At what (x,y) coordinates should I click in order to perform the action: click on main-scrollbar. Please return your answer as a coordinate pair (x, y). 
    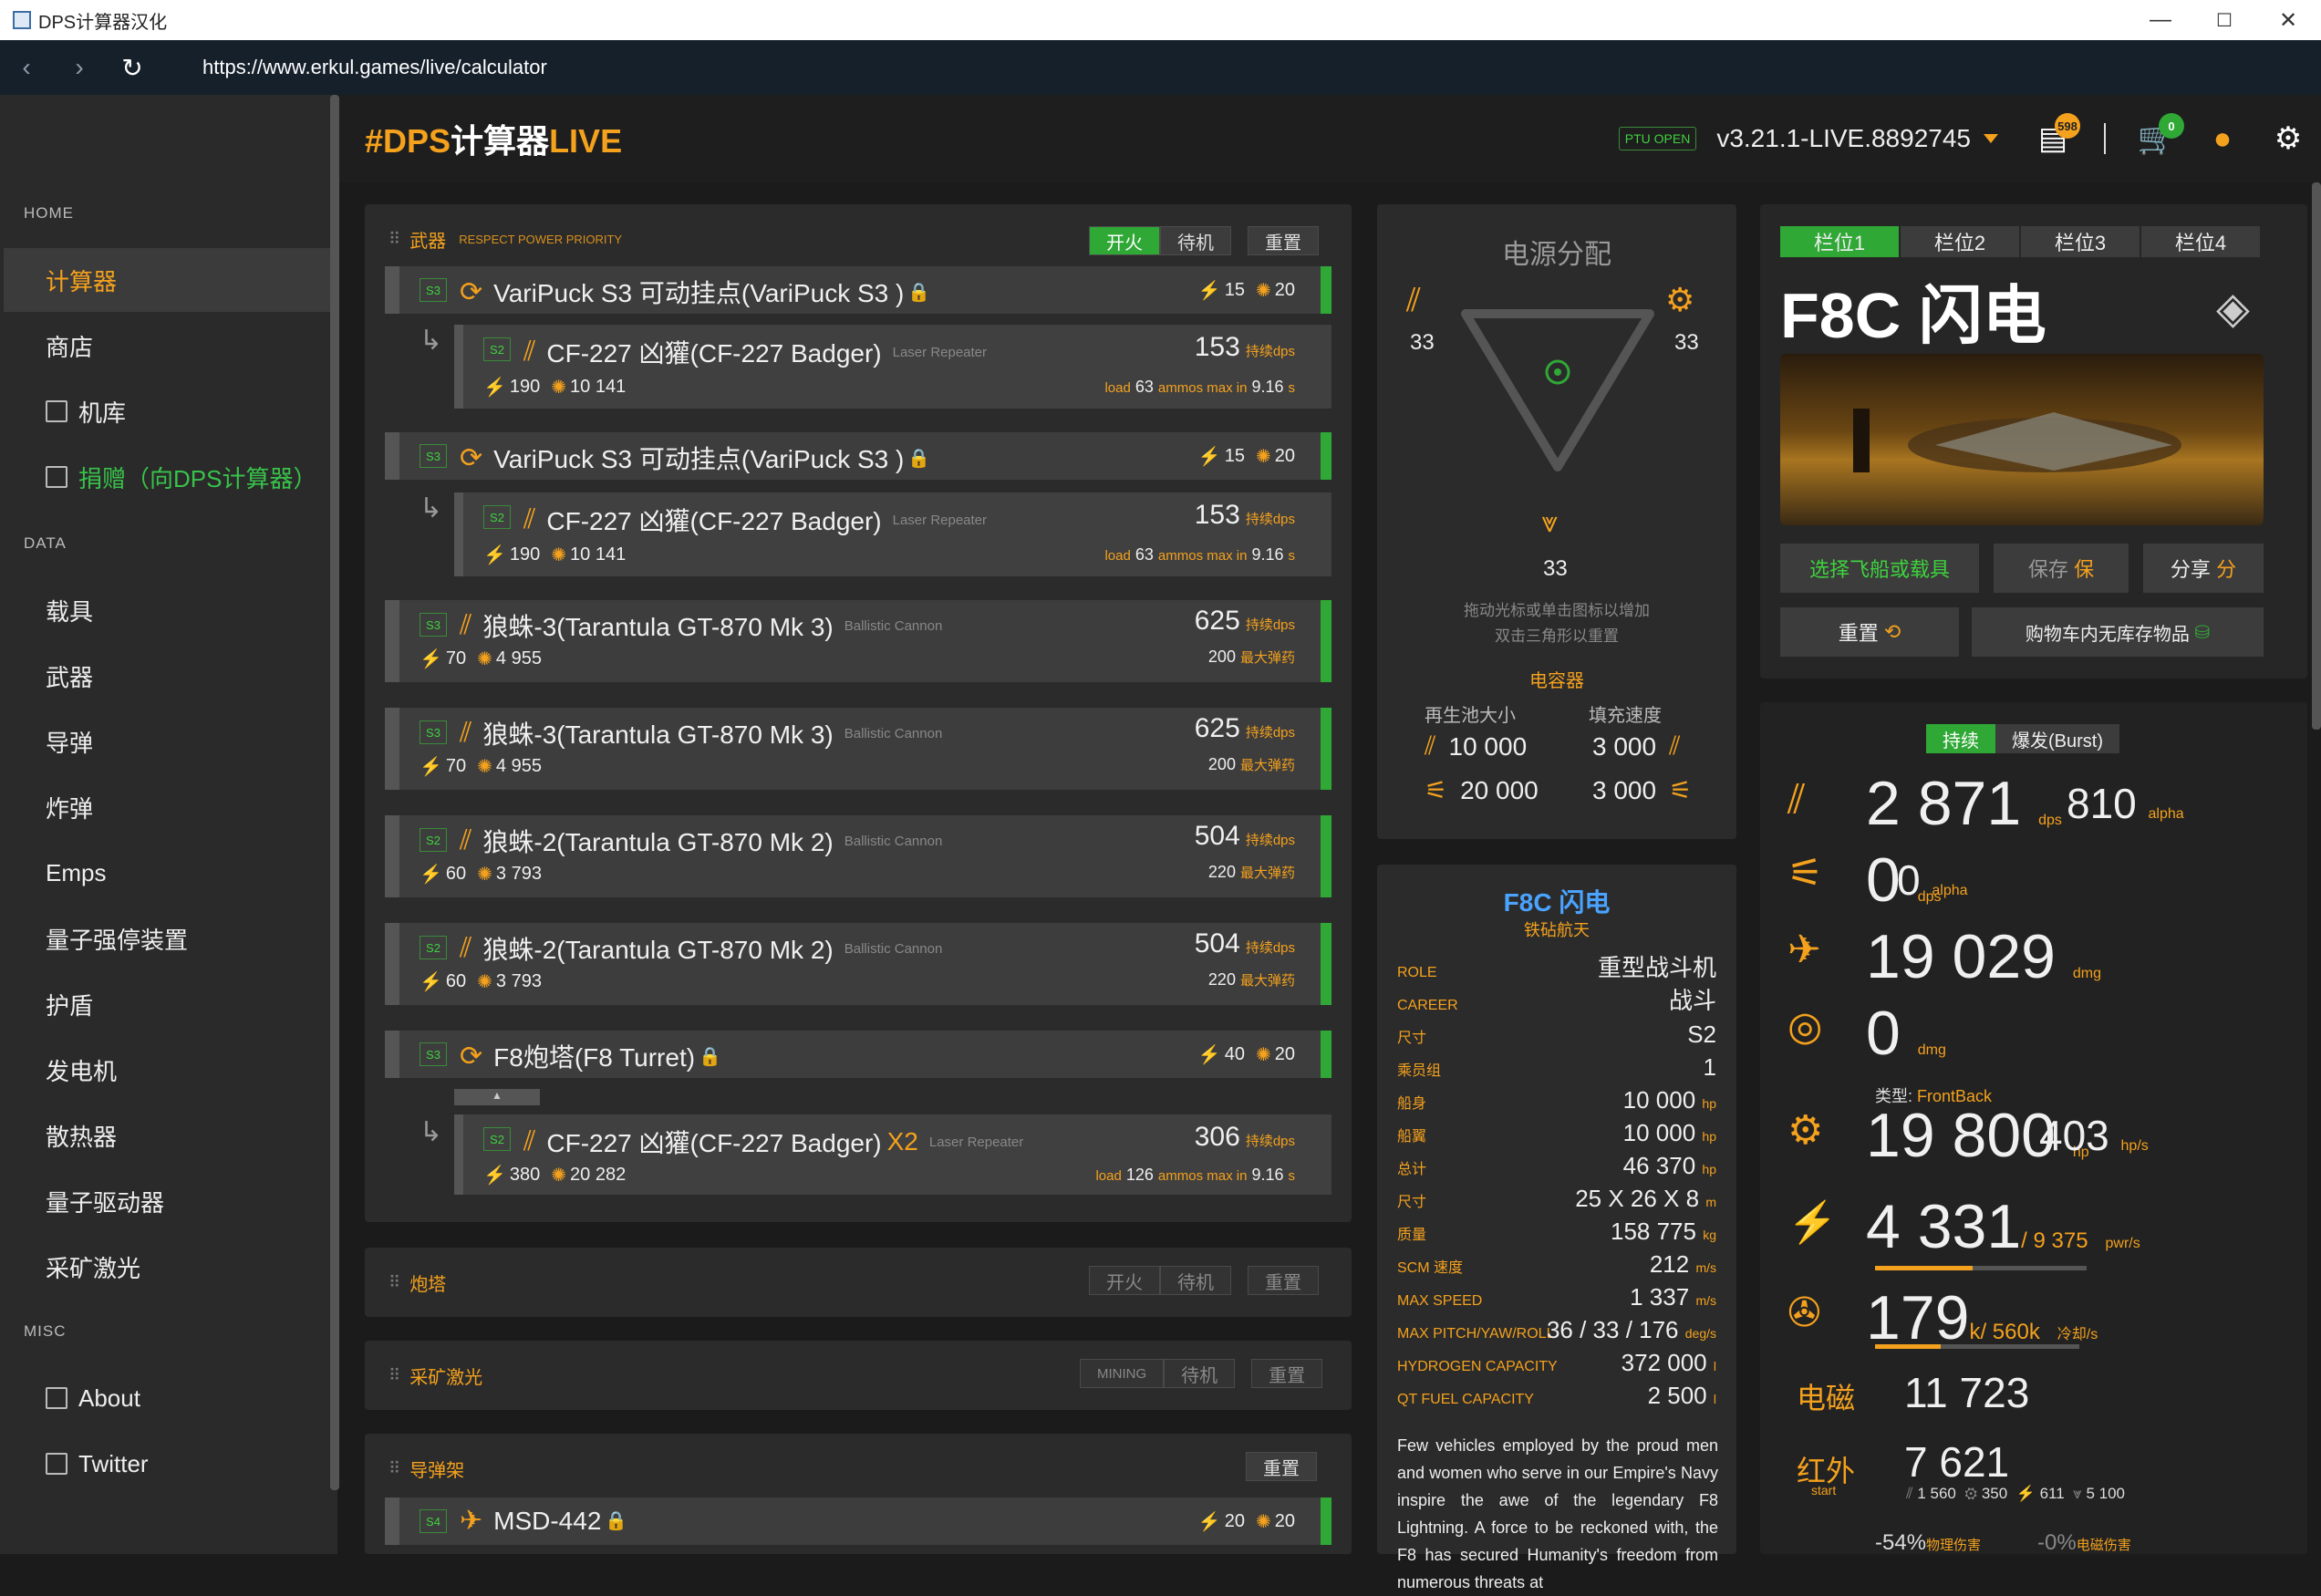
    Looking at the image, I should click on (2317, 456).